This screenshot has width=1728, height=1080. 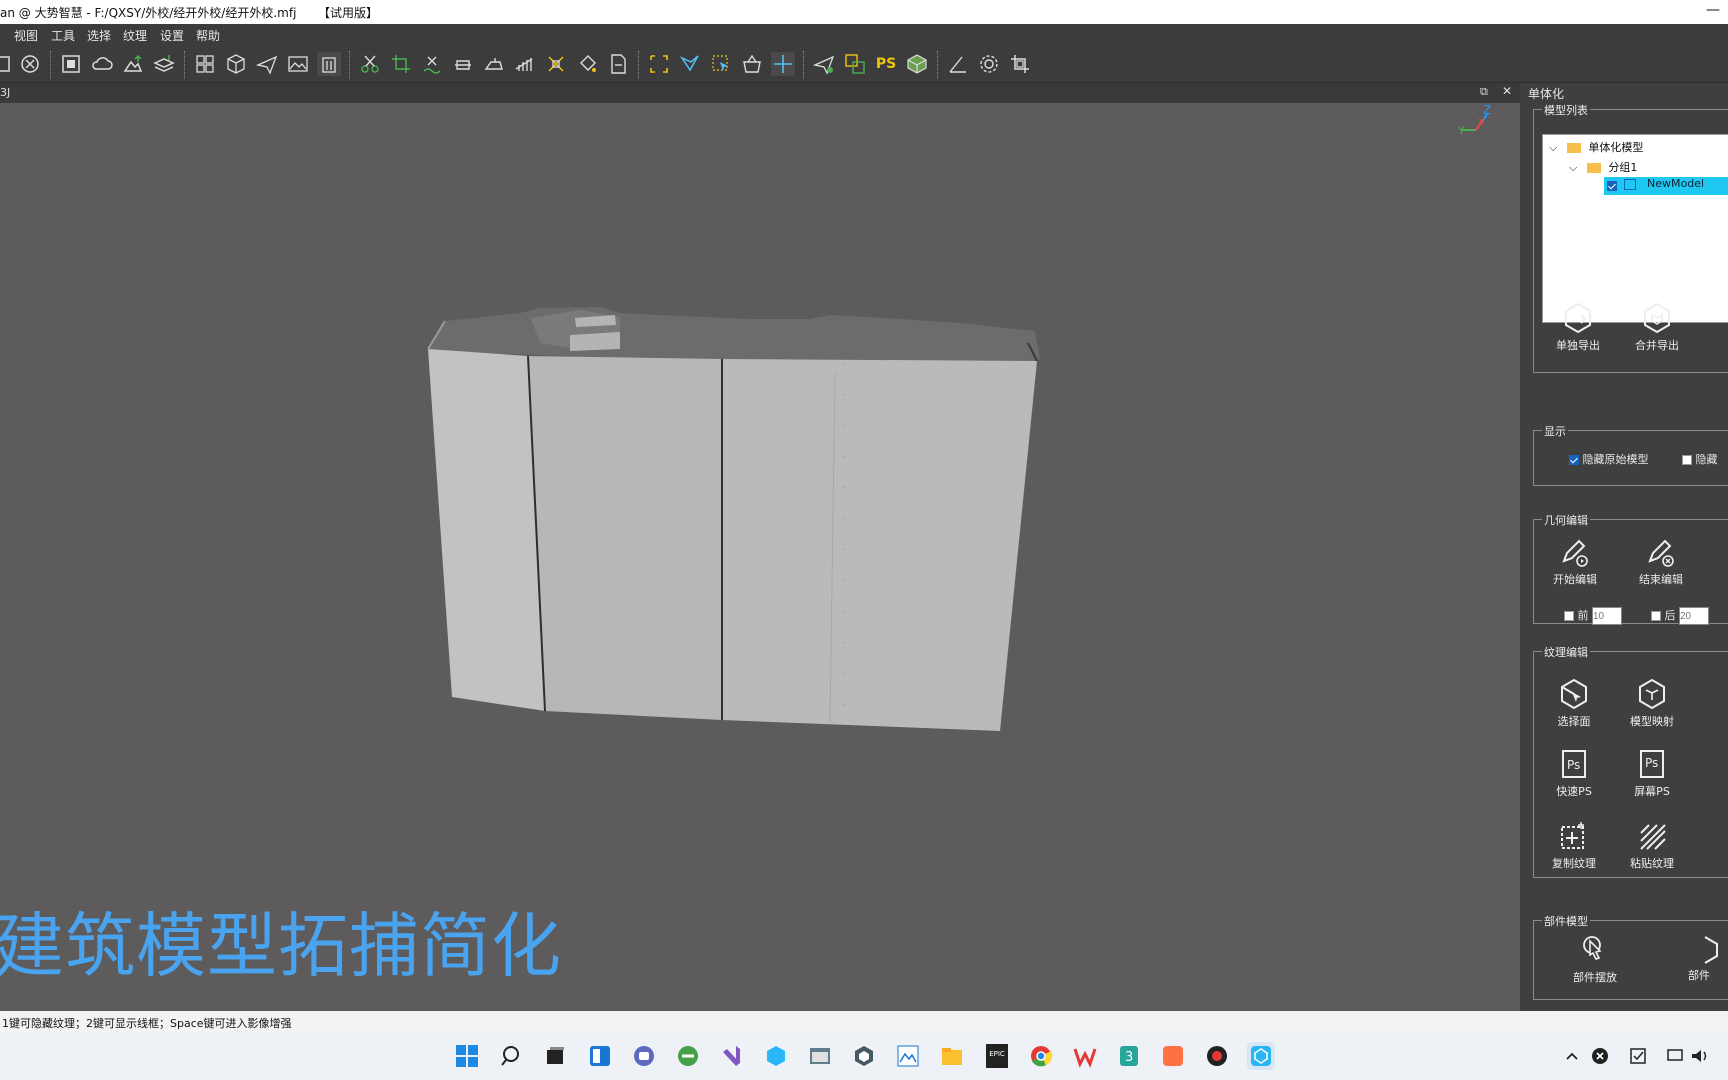 I want to click on wps-icon, so click(x=1085, y=1056).